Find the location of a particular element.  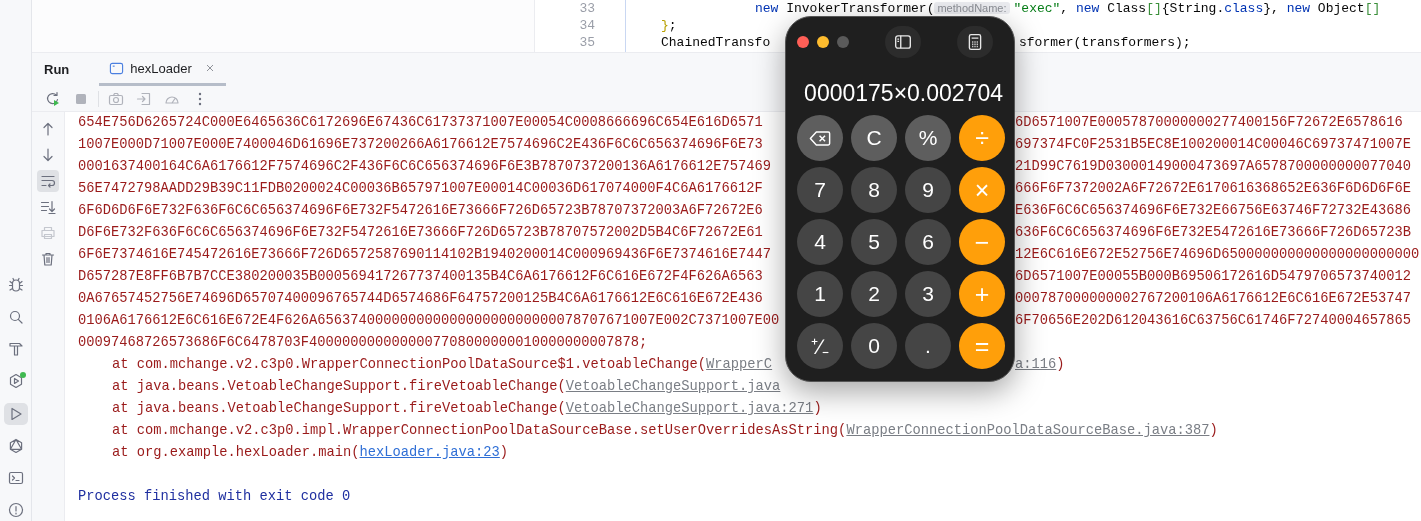

calculator-key: % is located at coordinates (928, 138).